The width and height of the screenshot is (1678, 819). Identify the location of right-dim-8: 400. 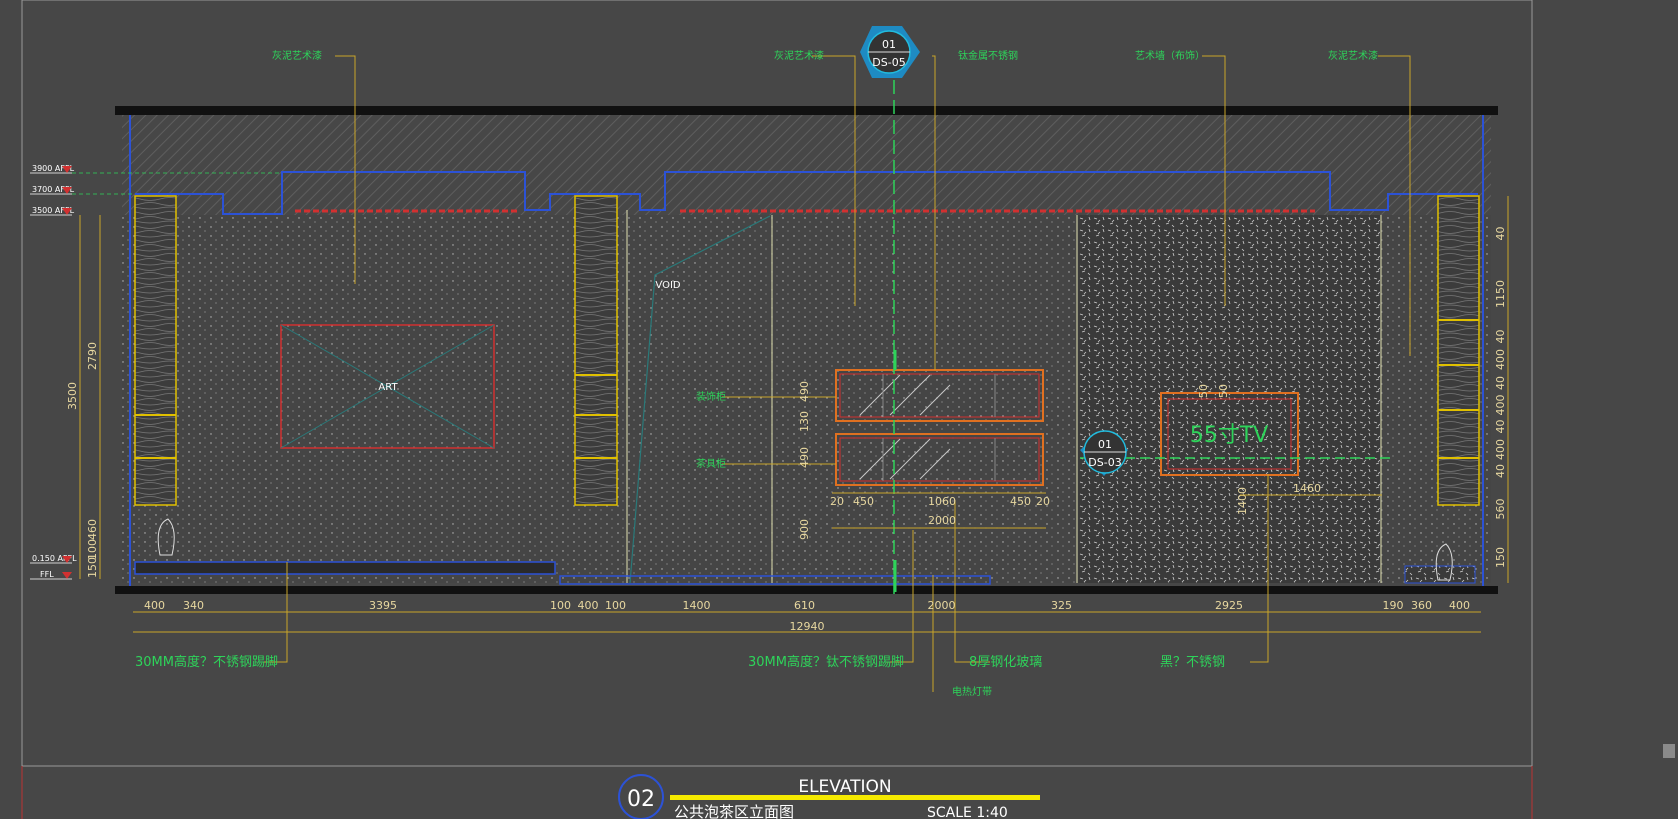
(1500, 449).